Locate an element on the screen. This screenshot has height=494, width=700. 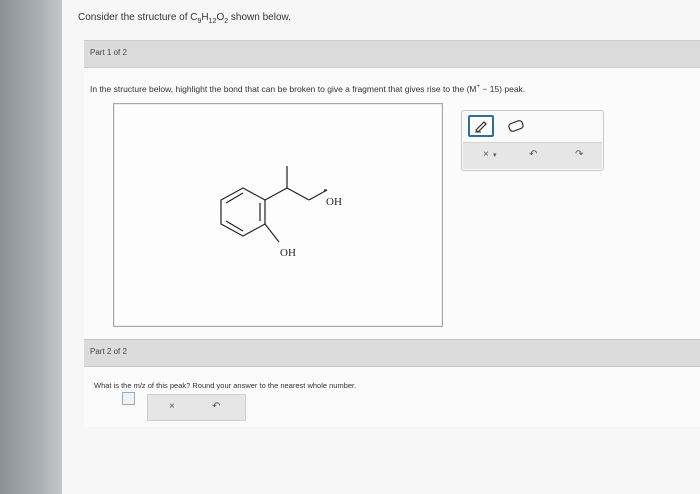
part2-label: Part 2 of 2 is located at coordinates (108, 351).